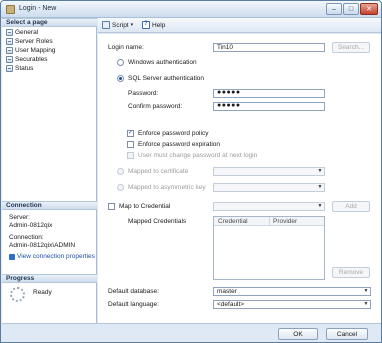 The height and width of the screenshot is (343, 382). I want to click on cancel-button: Cancel, so click(347, 334).